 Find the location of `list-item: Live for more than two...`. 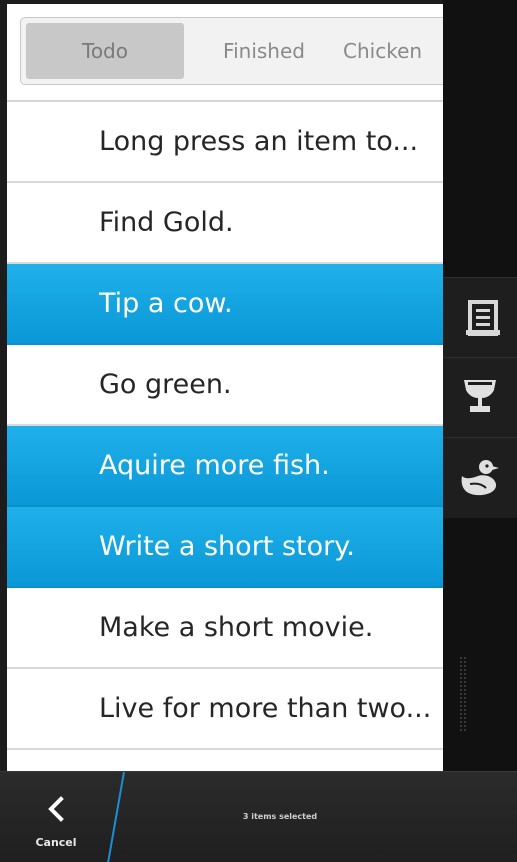

list-item: Live for more than two... is located at coordinates (225, 709).